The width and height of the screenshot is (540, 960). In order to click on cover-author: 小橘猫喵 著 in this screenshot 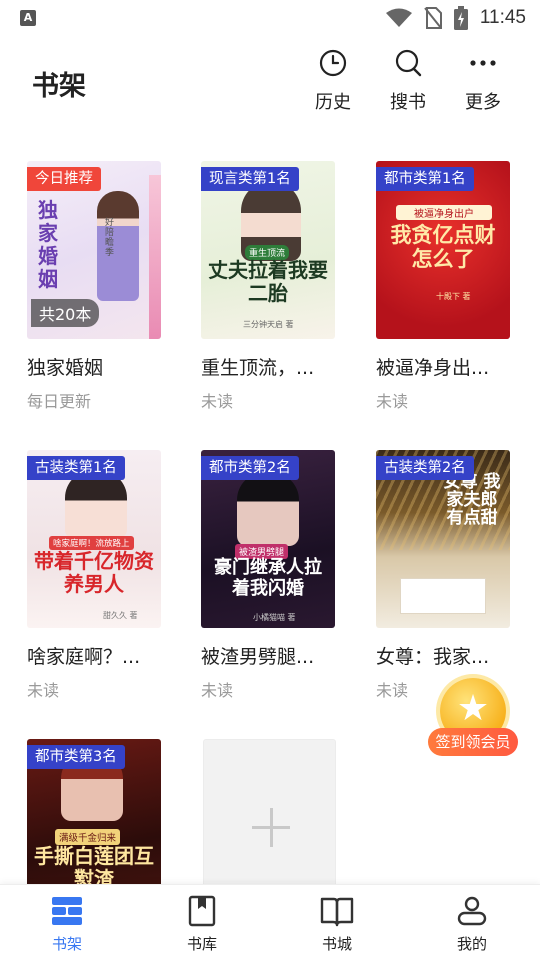, I will do `click(274, 617)`.